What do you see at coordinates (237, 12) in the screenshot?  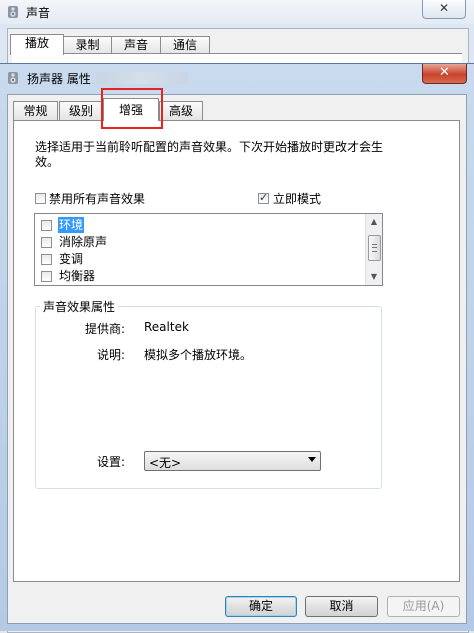 I see `sound-window-titlebar: 声音 ✕` at bounding box center [237, 12].